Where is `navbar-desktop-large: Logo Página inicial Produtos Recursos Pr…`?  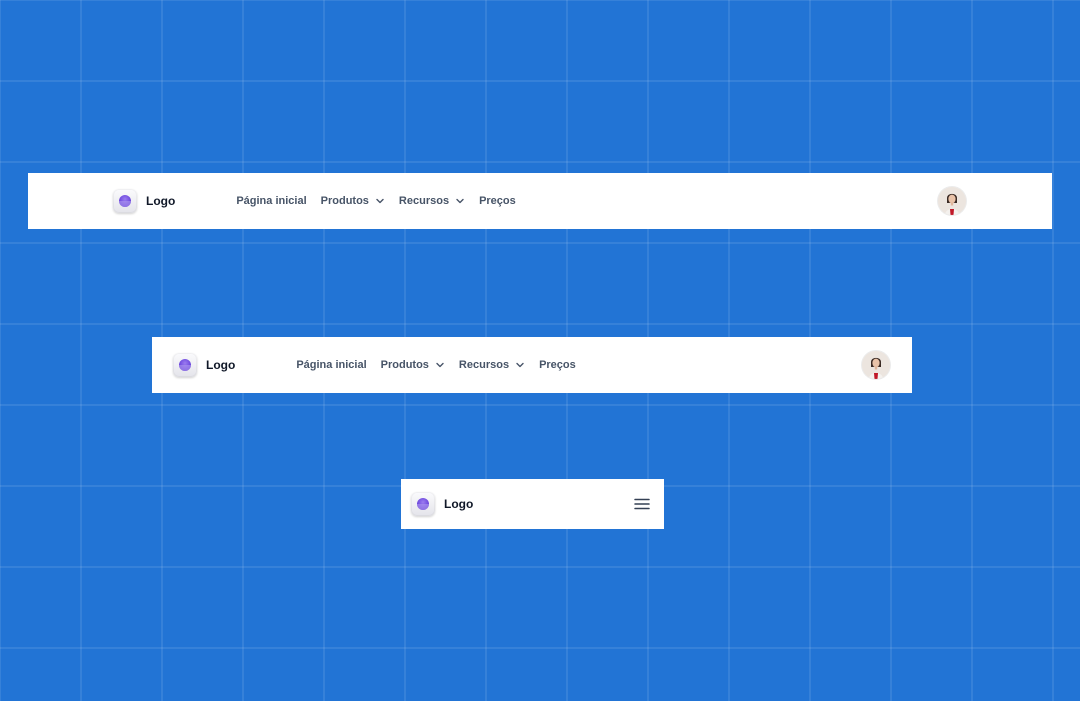 navbar-desktop-large: Logo Página inicial Produtos Recursos Pr… is located at coordinates (540, 201).